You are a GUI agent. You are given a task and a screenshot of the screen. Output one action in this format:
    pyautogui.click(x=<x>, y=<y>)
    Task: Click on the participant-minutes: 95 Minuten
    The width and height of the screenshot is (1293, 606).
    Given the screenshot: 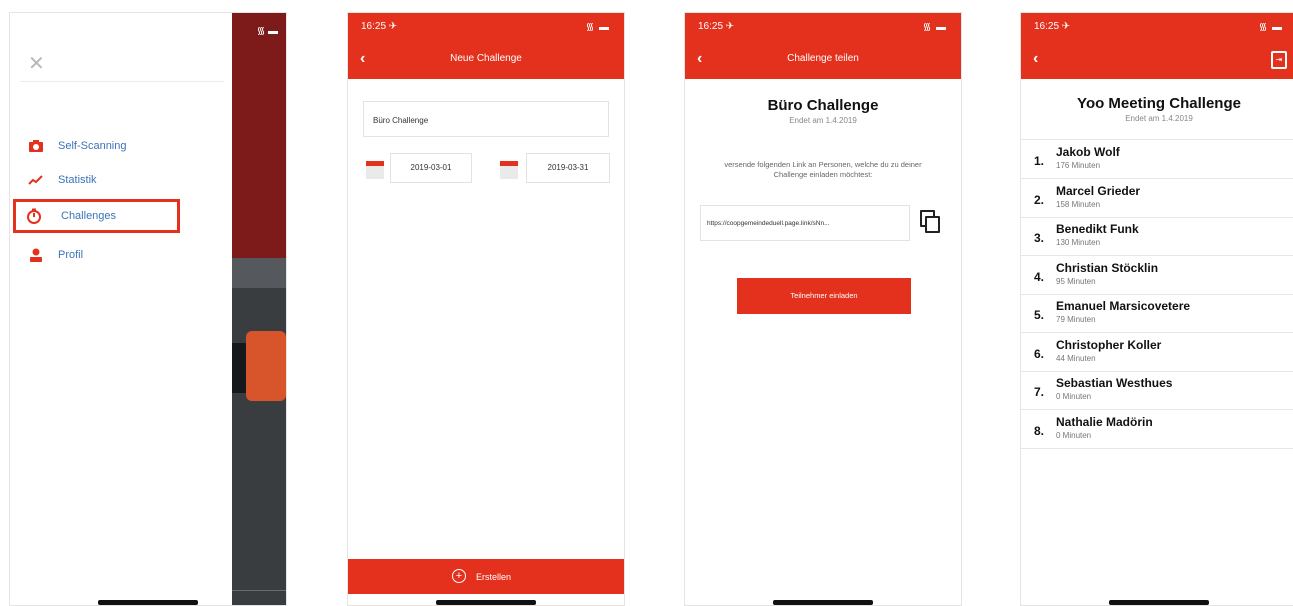 What is the action you would take?
    pyautogui.click(x=1076, y=281)
    